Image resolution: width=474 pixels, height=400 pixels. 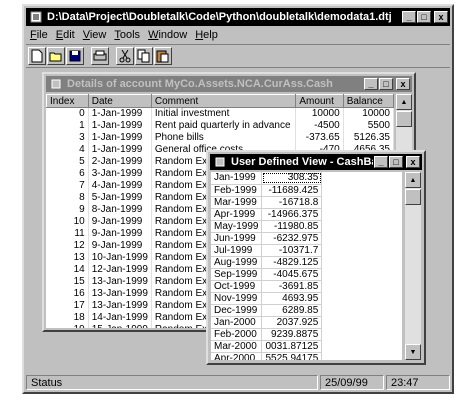 What do you see at coordinates (120, 317) in the screenshot?
I see `cell-date: 14-Jan-1999` at bounding box center [120, 317].